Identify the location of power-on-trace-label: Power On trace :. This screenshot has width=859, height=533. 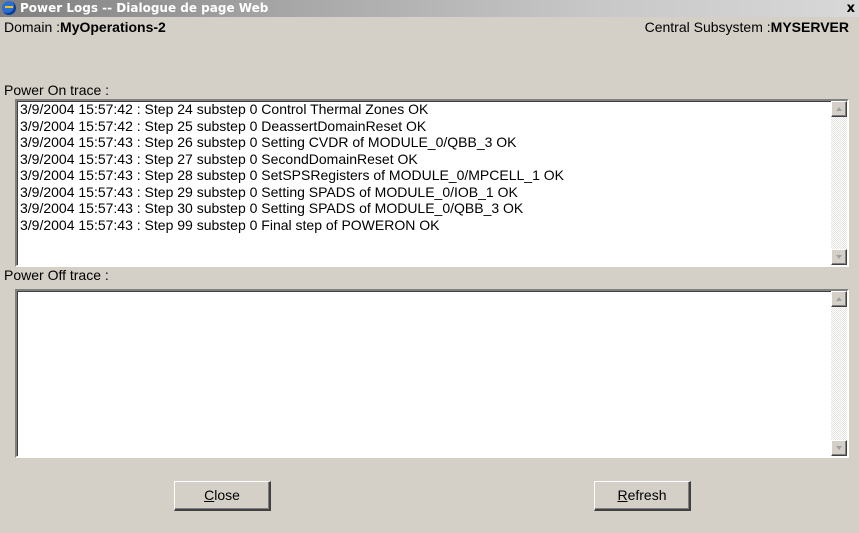
(57, 90).